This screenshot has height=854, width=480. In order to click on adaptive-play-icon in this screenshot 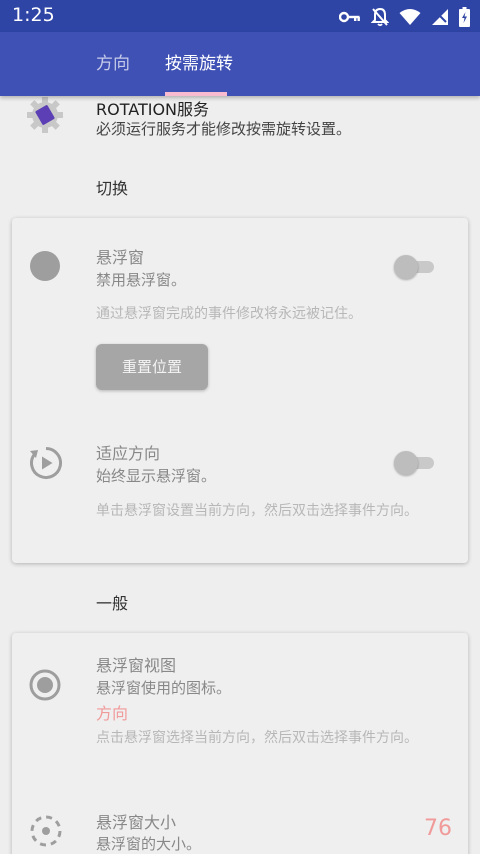, I will do `click(46, 465)`.